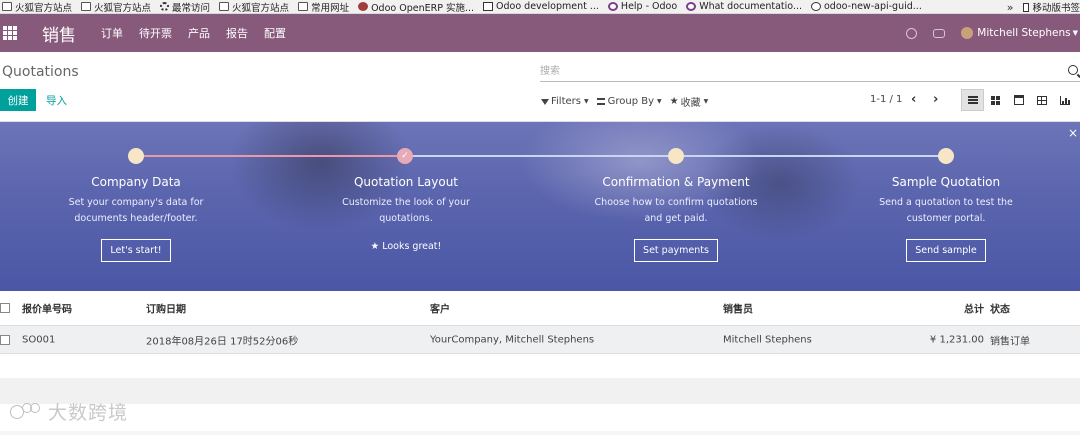 This screenshot has width=1080, height=435. What do you see at coordinates (136, 182) in the screenshot?
I see `step-title: Company Data` at bounding box center [136, 182].